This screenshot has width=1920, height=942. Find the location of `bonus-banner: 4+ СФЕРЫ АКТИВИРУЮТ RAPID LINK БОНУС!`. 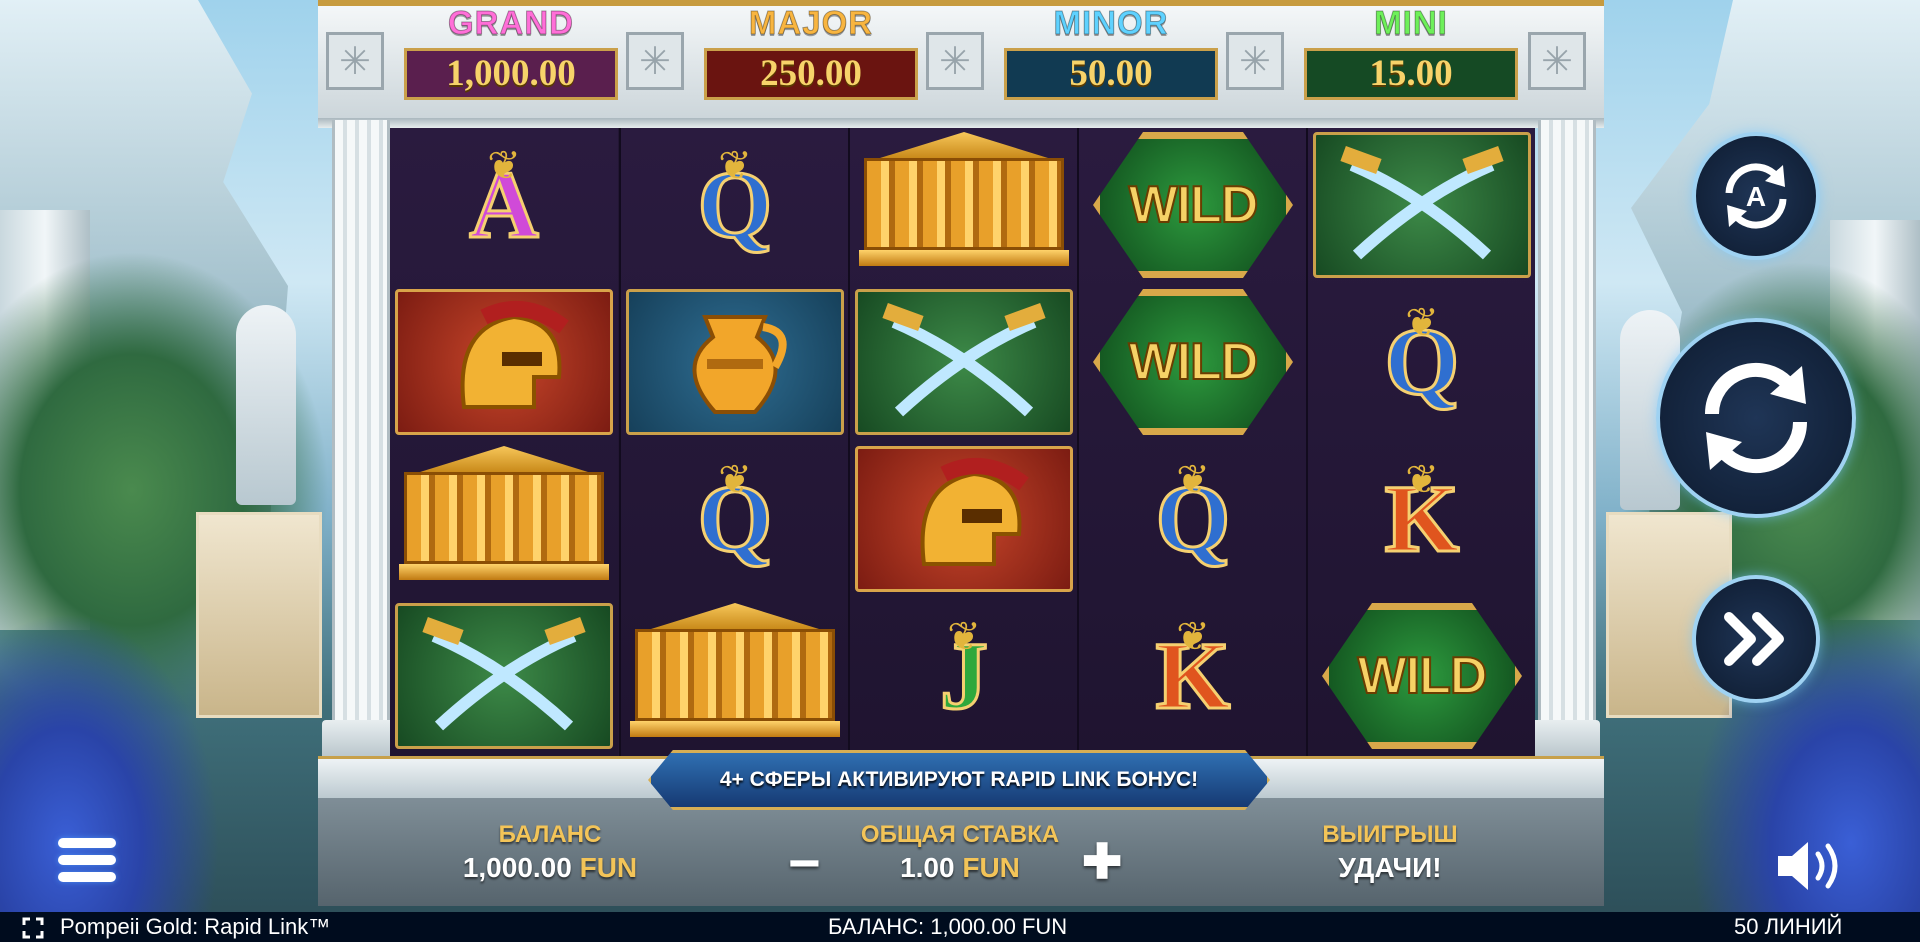

bonus-banner: 4+ СФЕРЫ АКТИВИРУЮТ RAPID LINK БОНУС! is located at coordinates (959, 780).